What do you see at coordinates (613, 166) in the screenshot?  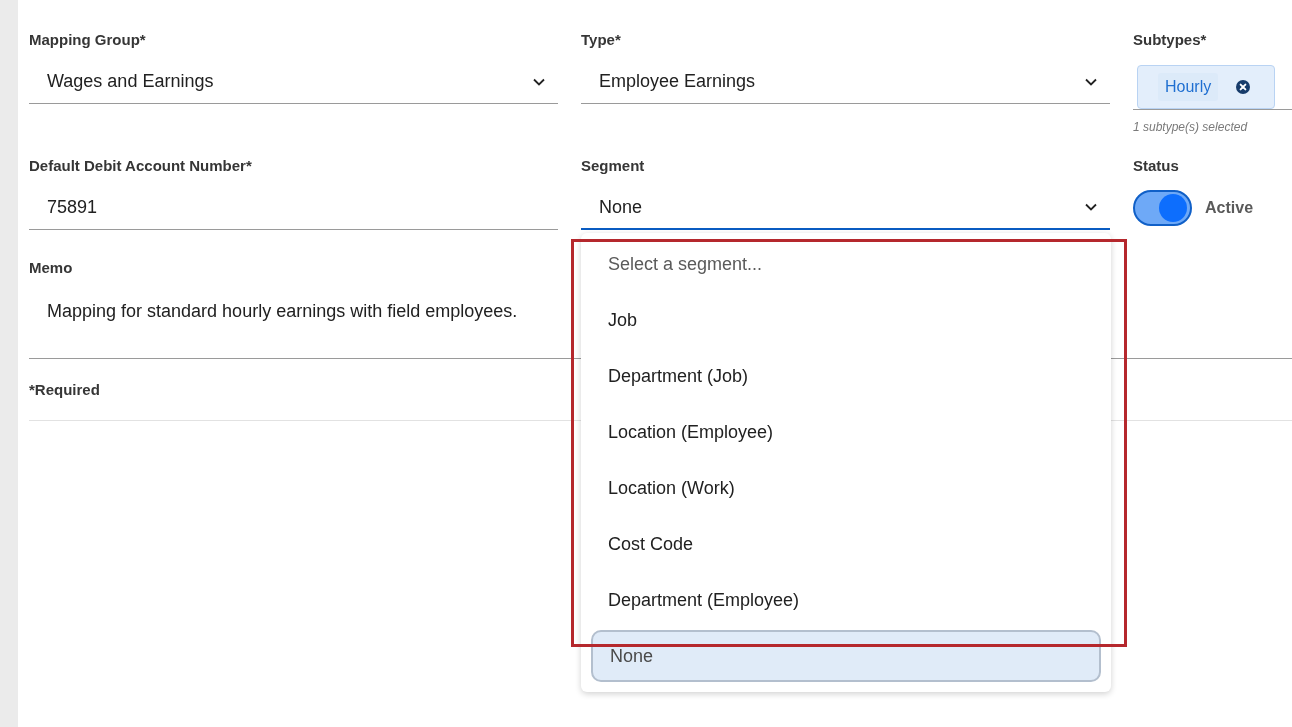 I see `field-label: Segment` at bounding box center [613, 166].